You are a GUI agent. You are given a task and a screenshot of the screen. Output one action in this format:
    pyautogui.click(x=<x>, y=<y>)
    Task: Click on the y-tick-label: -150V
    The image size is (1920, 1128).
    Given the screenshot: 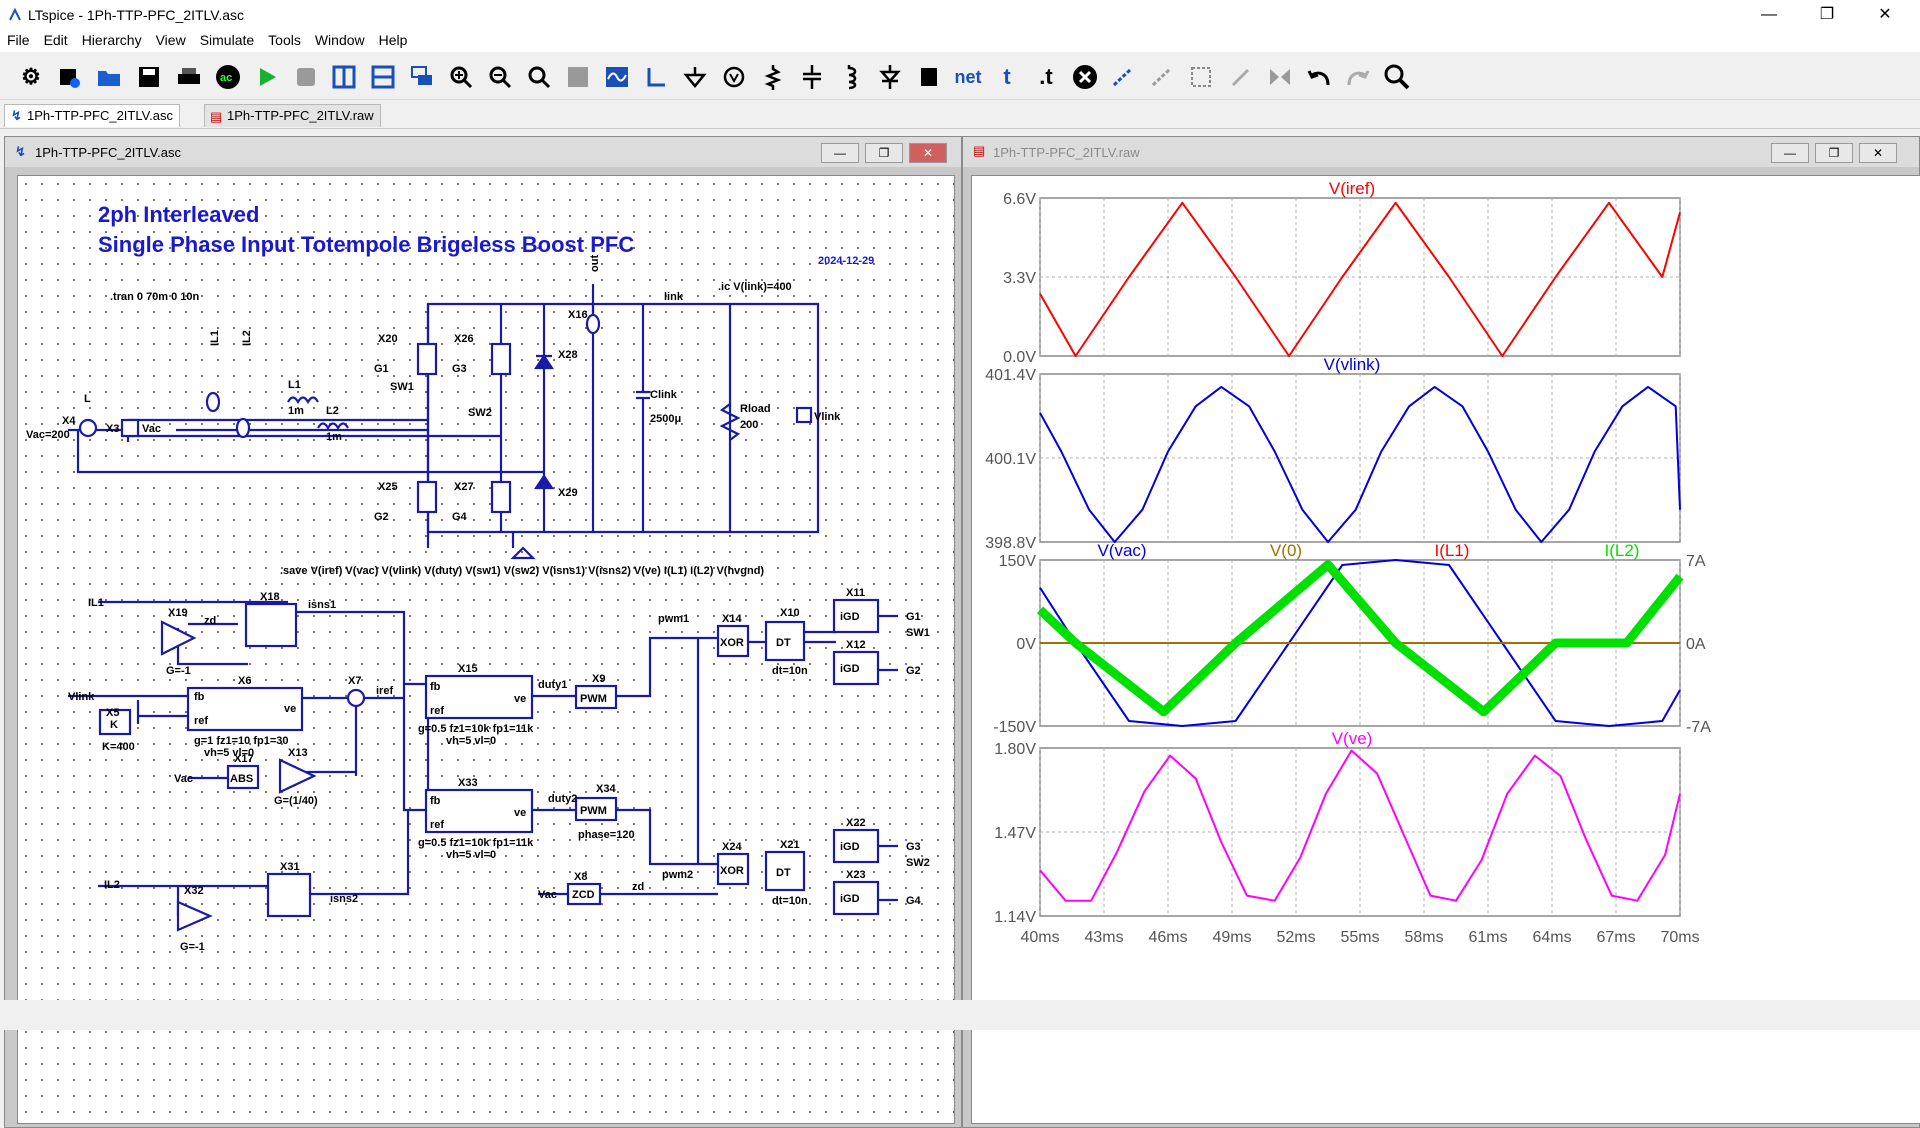 What is the action you would take?
    pyautogui.click(x=1014, y=727)
    